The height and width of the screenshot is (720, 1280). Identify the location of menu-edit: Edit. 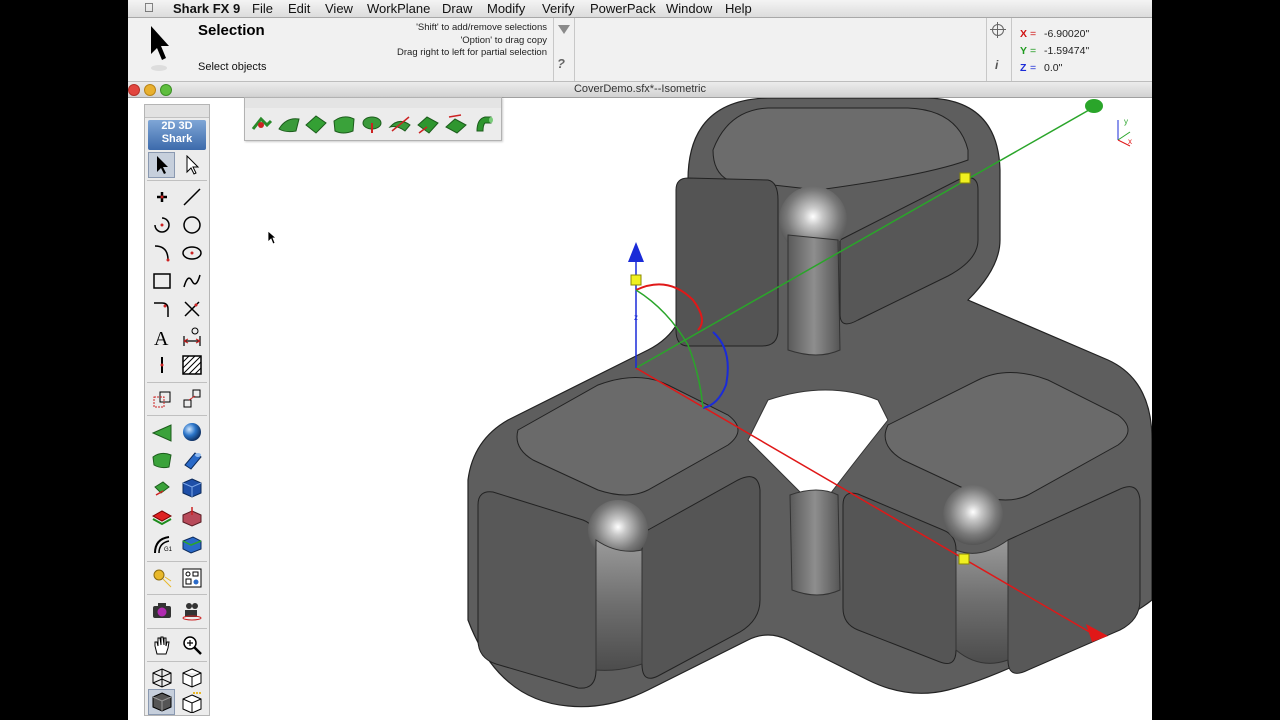
(299, 8).